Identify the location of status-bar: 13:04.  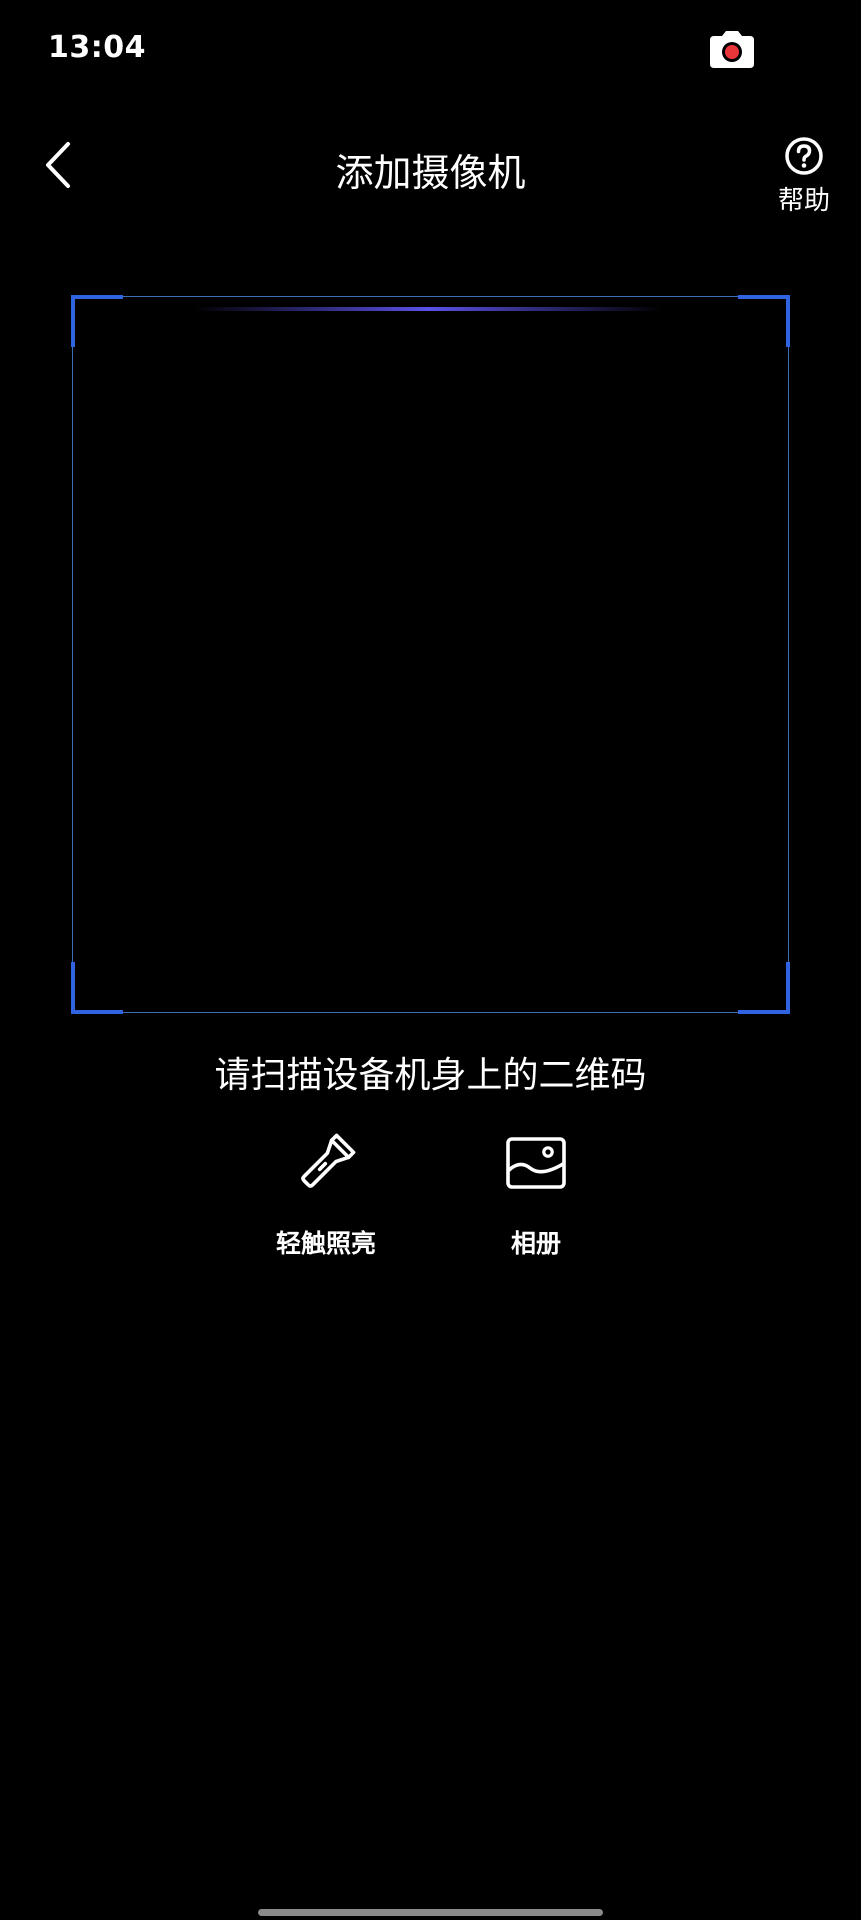
(430, 50).